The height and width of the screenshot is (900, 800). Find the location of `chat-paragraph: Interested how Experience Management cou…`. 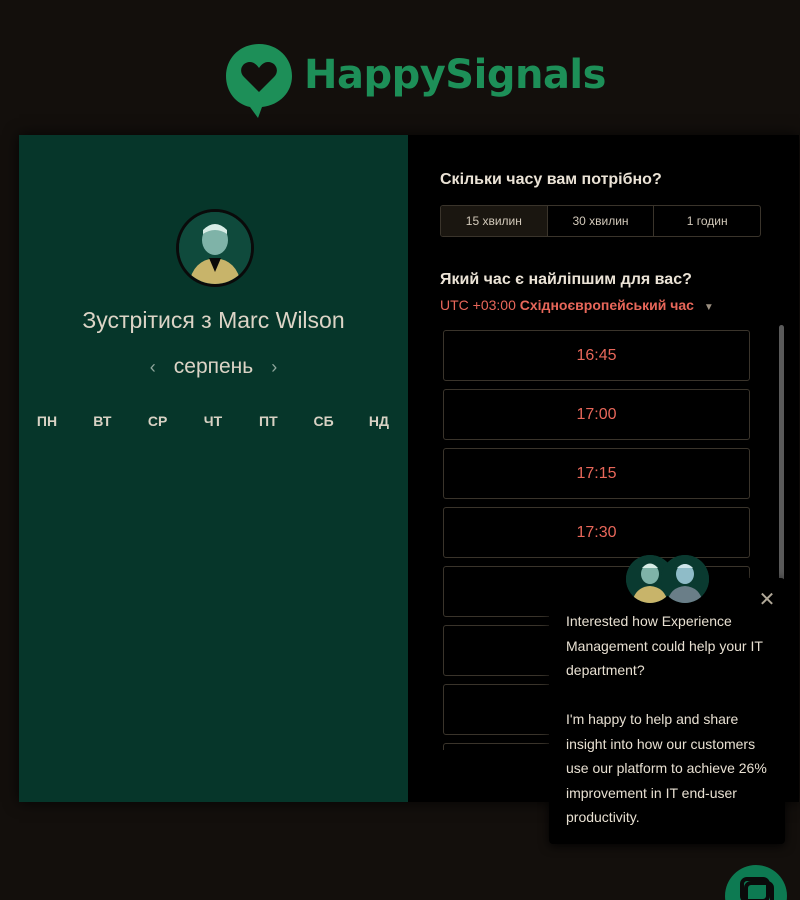

chat-paragraph: Interested how Experience Management cou… is located at coordinates (664, 645).